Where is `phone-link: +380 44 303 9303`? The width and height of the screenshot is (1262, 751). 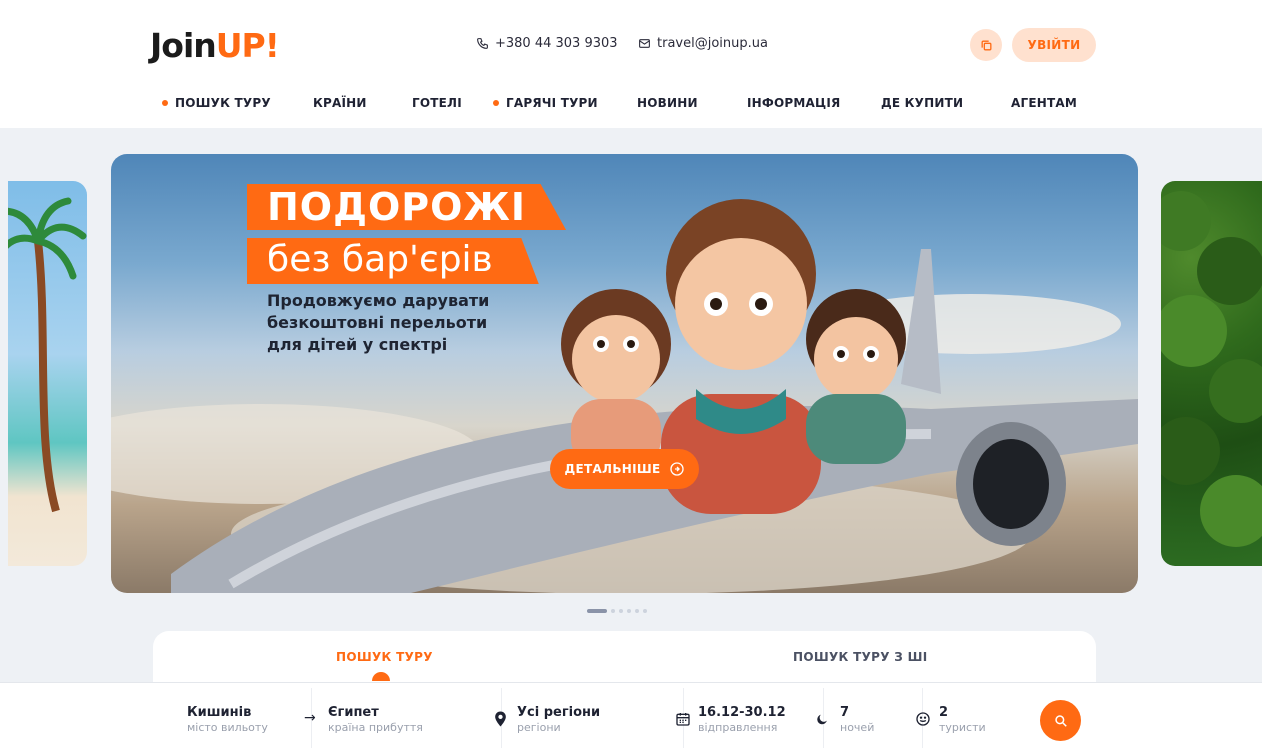 phone-link: +380 44 303 9303 is located at coordinates (547, 43).